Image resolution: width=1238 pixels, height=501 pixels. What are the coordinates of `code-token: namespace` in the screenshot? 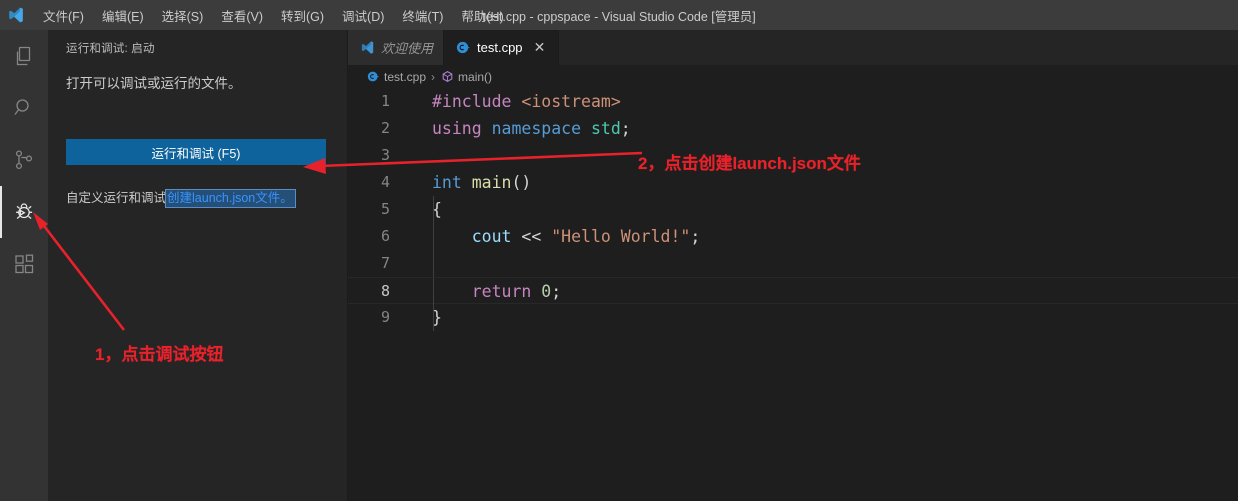 It's located at (536, 128).